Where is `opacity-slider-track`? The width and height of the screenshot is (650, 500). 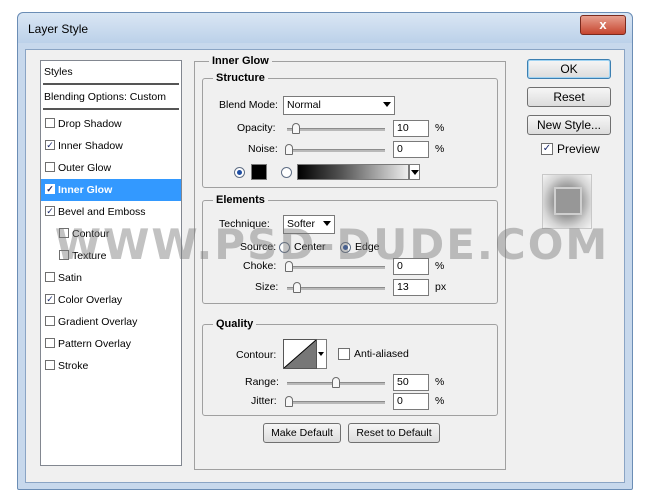
opacity-slider-track is located at coordinates (336, 129).